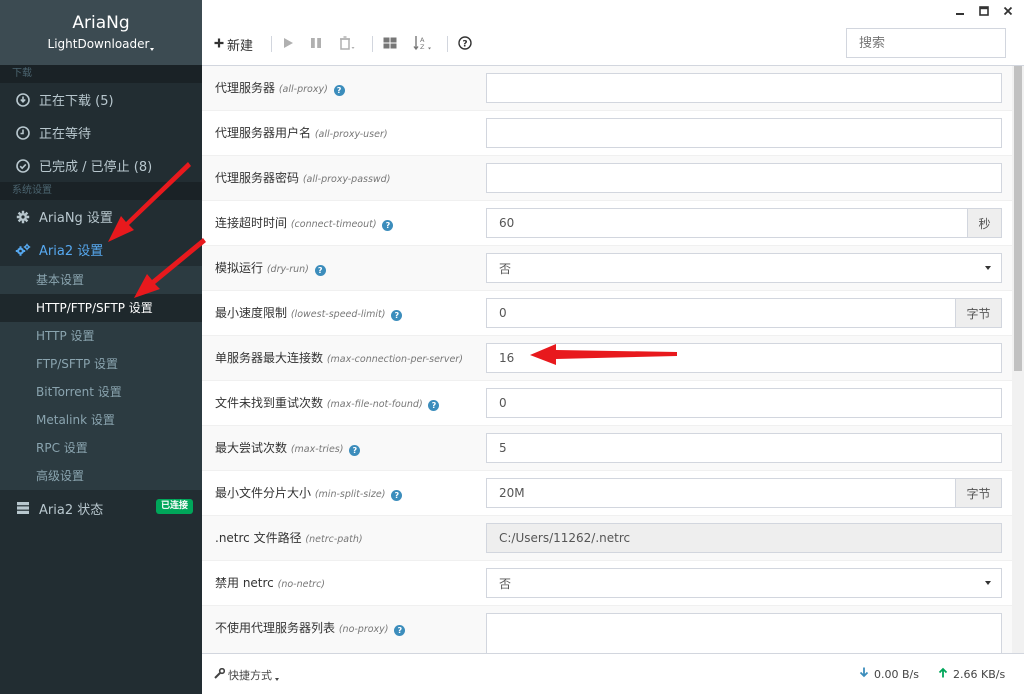 This screenshot has height=694, width=1024. Describe the element at coordinates (744, 633) in the screenshot. I see `no-proxy-textarea` at that location.